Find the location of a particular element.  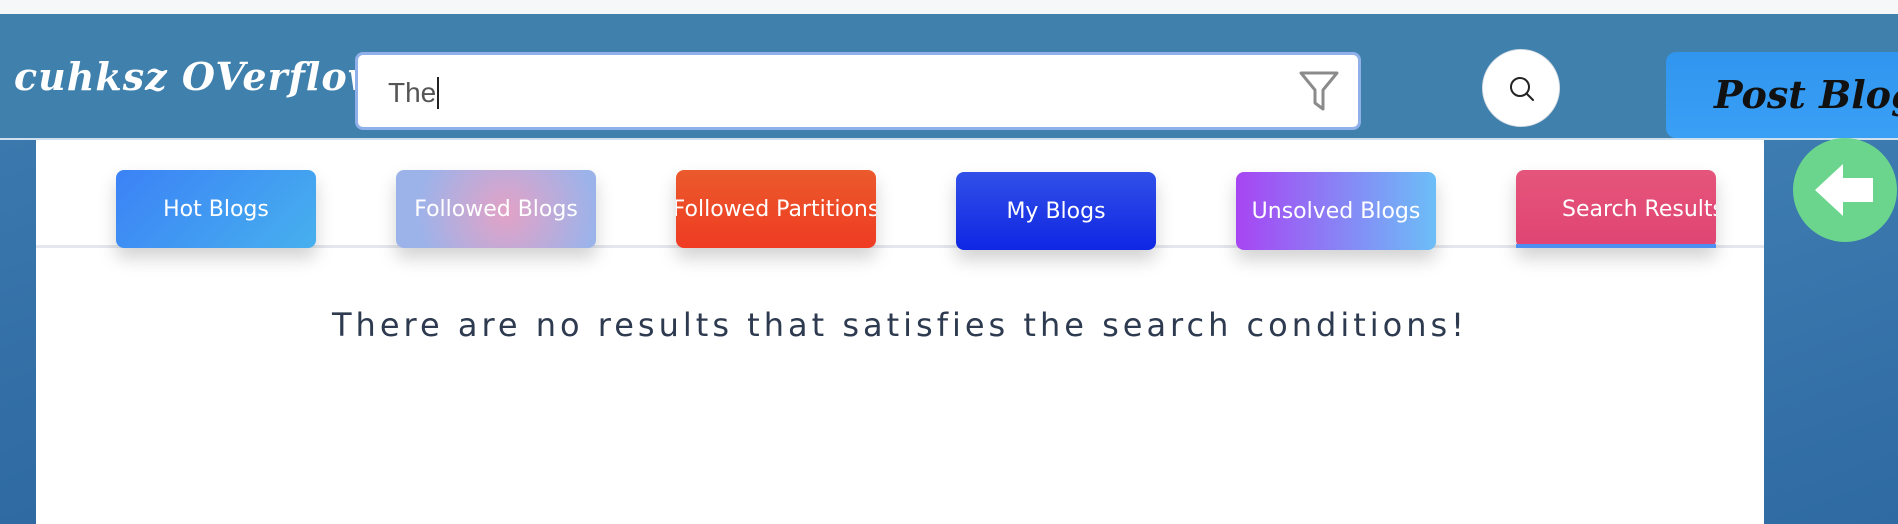

post-blog-button: Post Blog is located at coordinates (1782, 95).